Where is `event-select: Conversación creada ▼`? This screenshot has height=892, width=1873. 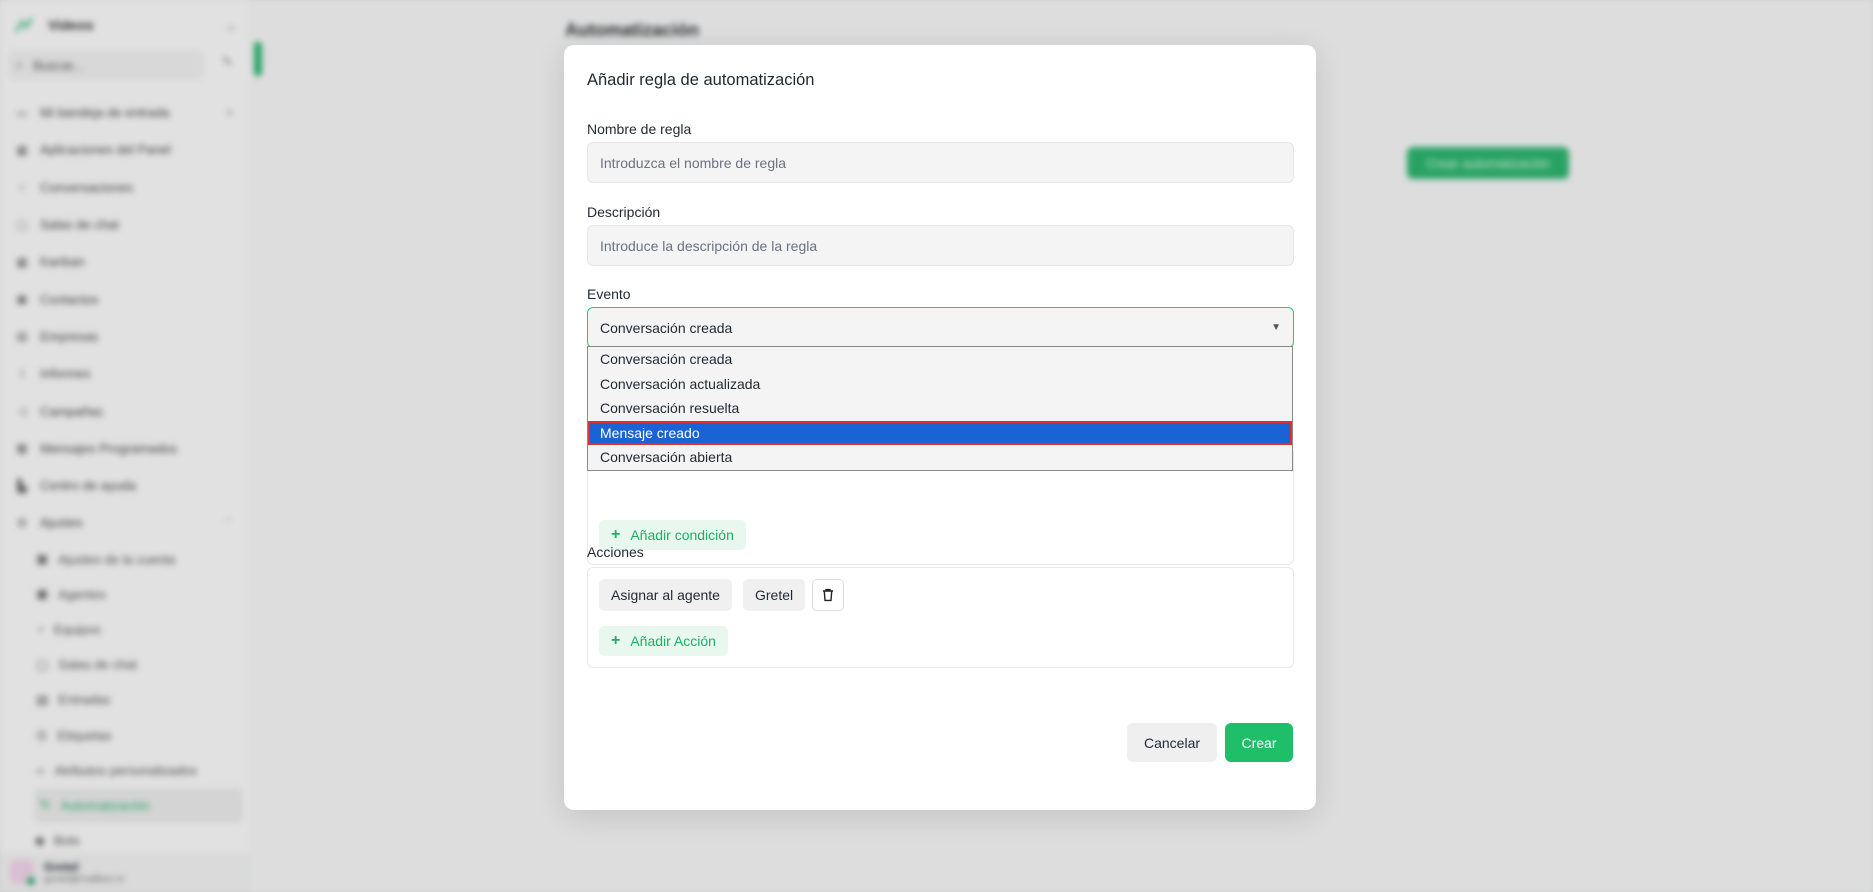
event-select: Conversación creada ▼ is located at coordinates (940, 327).